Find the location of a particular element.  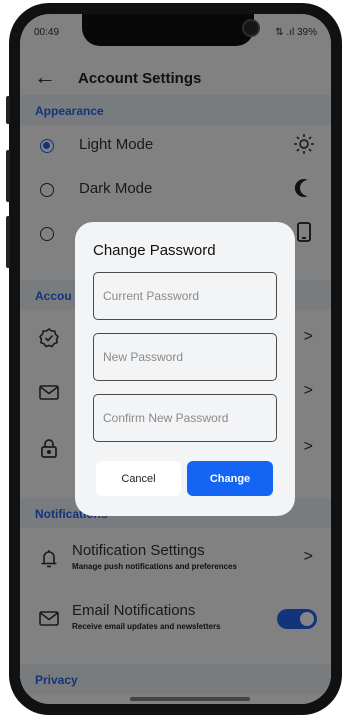

confirm-password-field is located at coordinates (185, 418).